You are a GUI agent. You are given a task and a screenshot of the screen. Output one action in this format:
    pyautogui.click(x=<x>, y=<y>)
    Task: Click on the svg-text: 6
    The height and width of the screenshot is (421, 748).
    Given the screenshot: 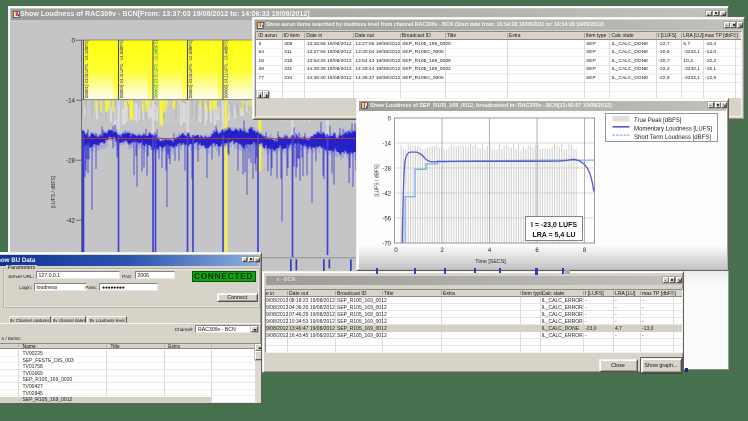 What is the action you would take?
    pyautogui.click(x=537, y=251)
    